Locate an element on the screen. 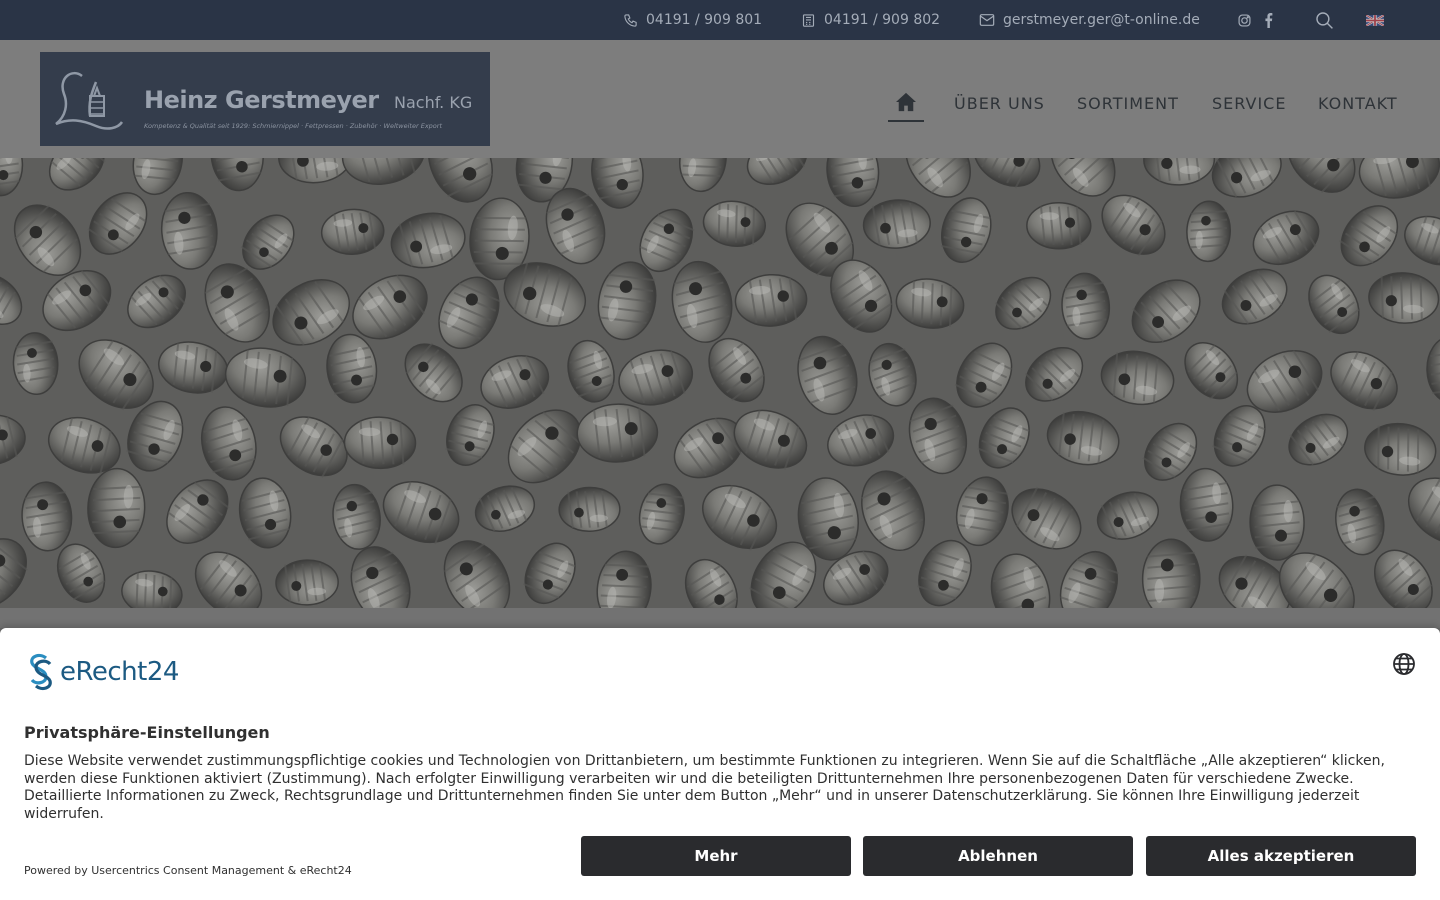 This screenshot has width=1440, height=900. email-contact: gerstmeyer.ger@t-online.de is located at coordinates (1089, 20).